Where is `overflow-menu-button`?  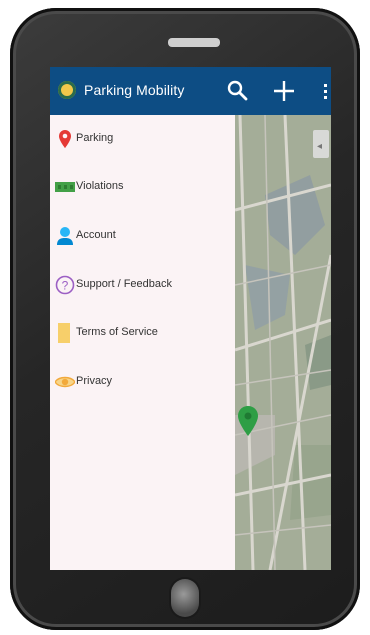
overflow-menu-button is located at coordinates (320, 91).